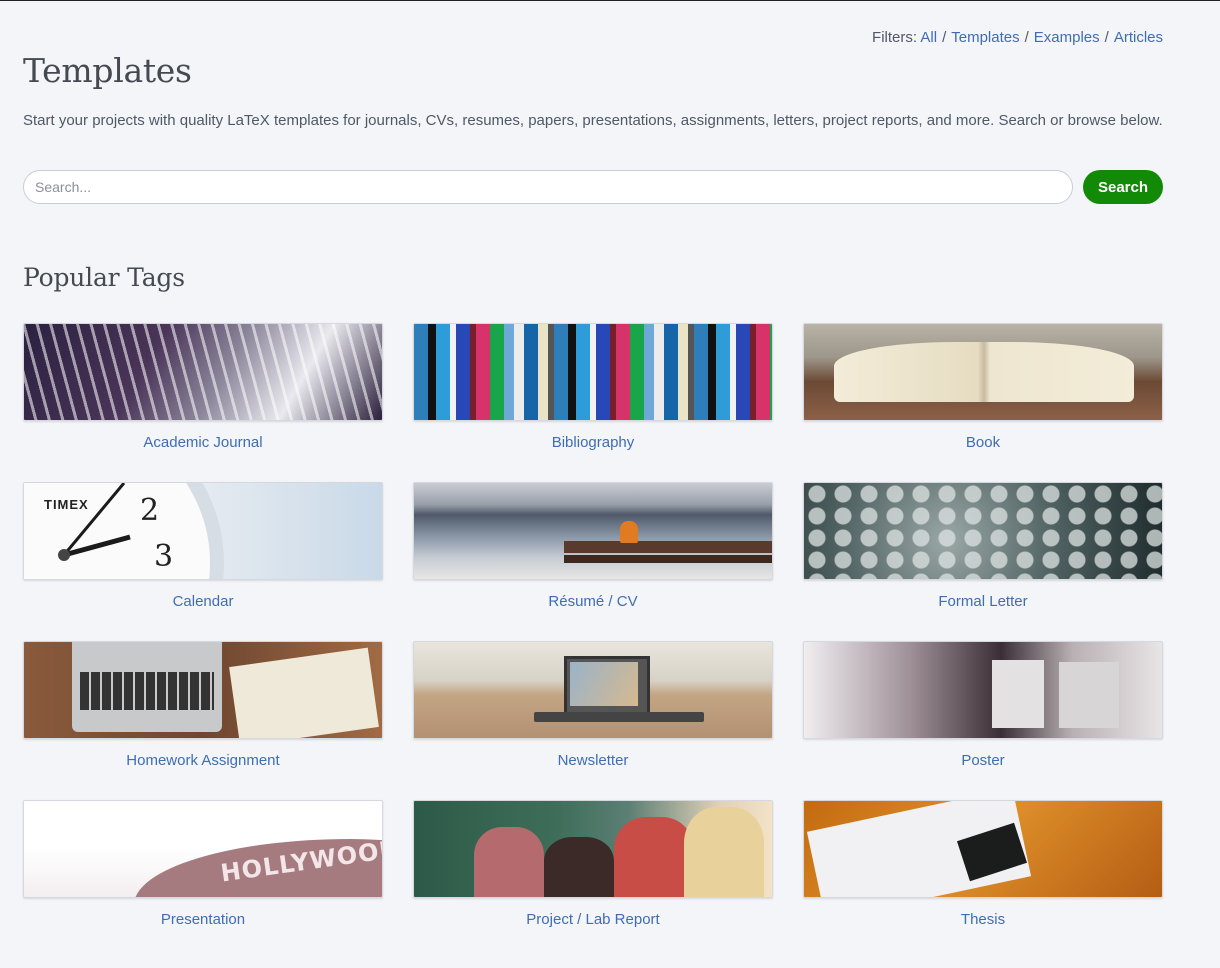  I want to click on clock-hands, so click(94, 522).